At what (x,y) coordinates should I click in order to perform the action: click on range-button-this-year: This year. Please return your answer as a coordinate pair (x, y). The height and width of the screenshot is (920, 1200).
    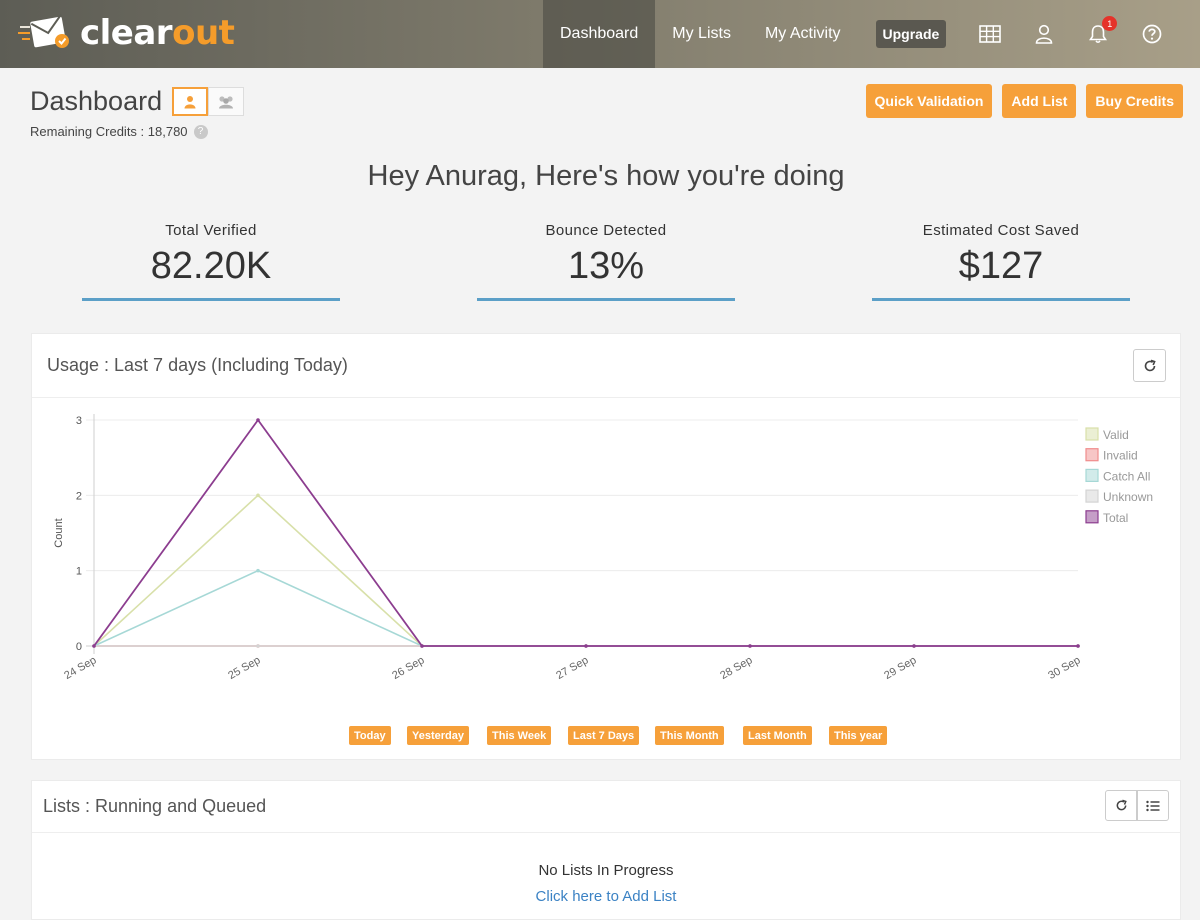
    Looking at the image, I should click on (858, 735).